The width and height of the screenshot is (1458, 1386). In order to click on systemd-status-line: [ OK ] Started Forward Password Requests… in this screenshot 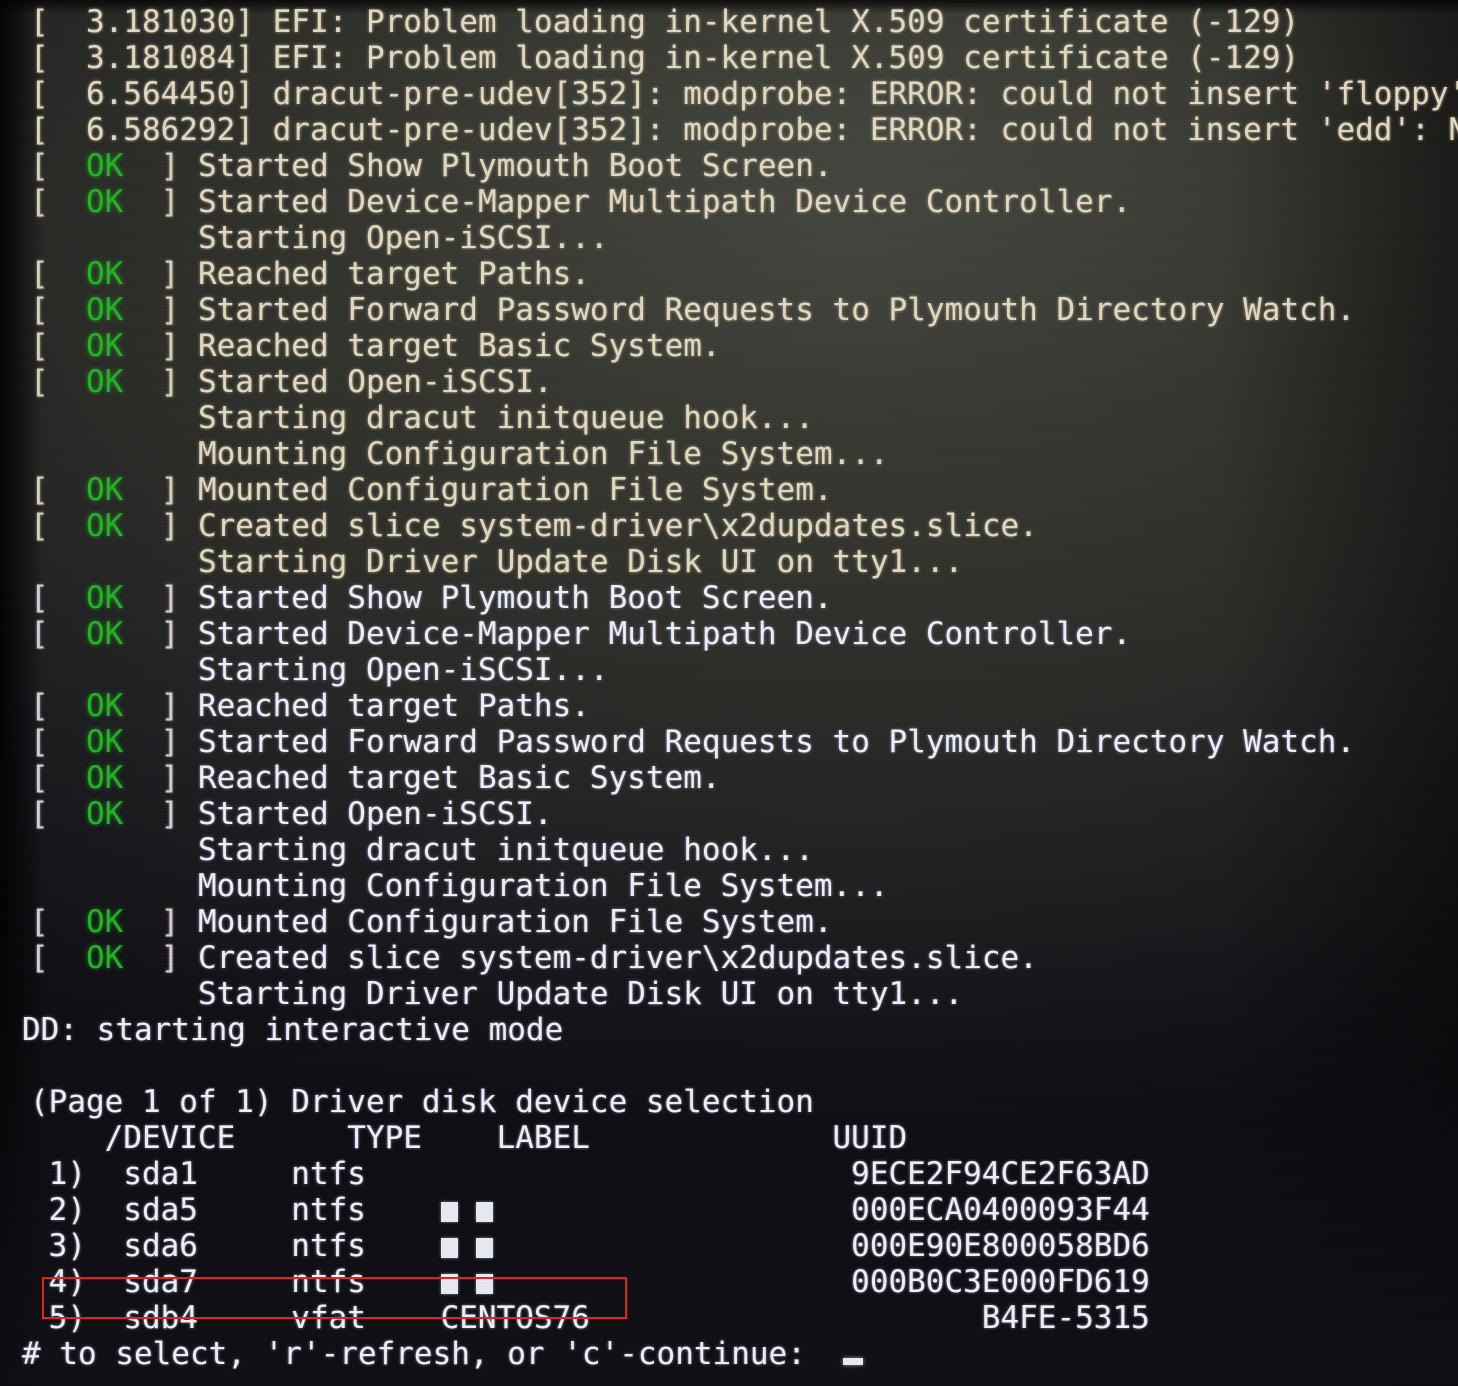, I will do `click(729, 742)`.